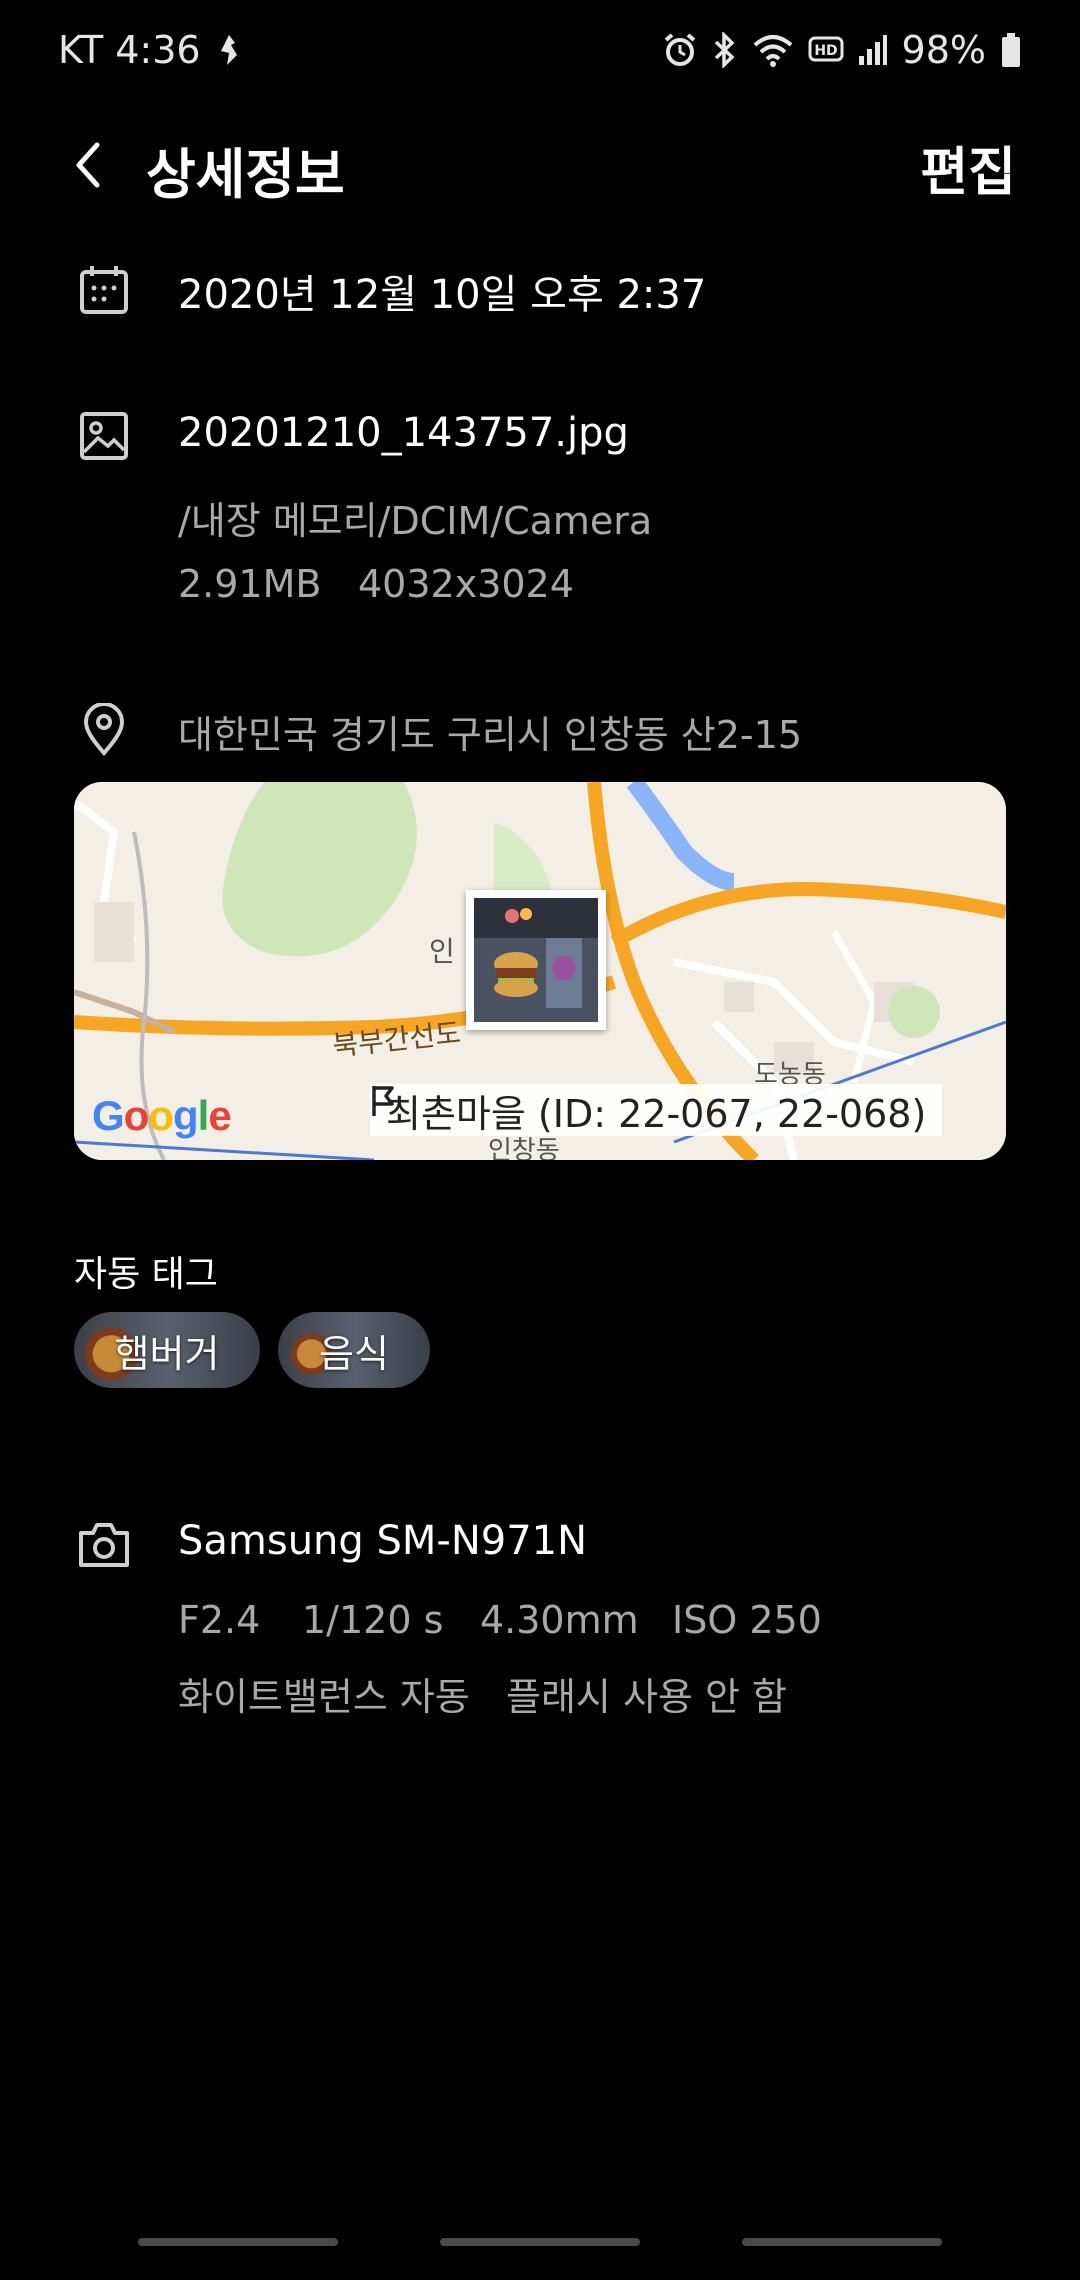 This screenshot has width=1080, height=2280. I want to click on svg-text: HD, so click(825, 51).